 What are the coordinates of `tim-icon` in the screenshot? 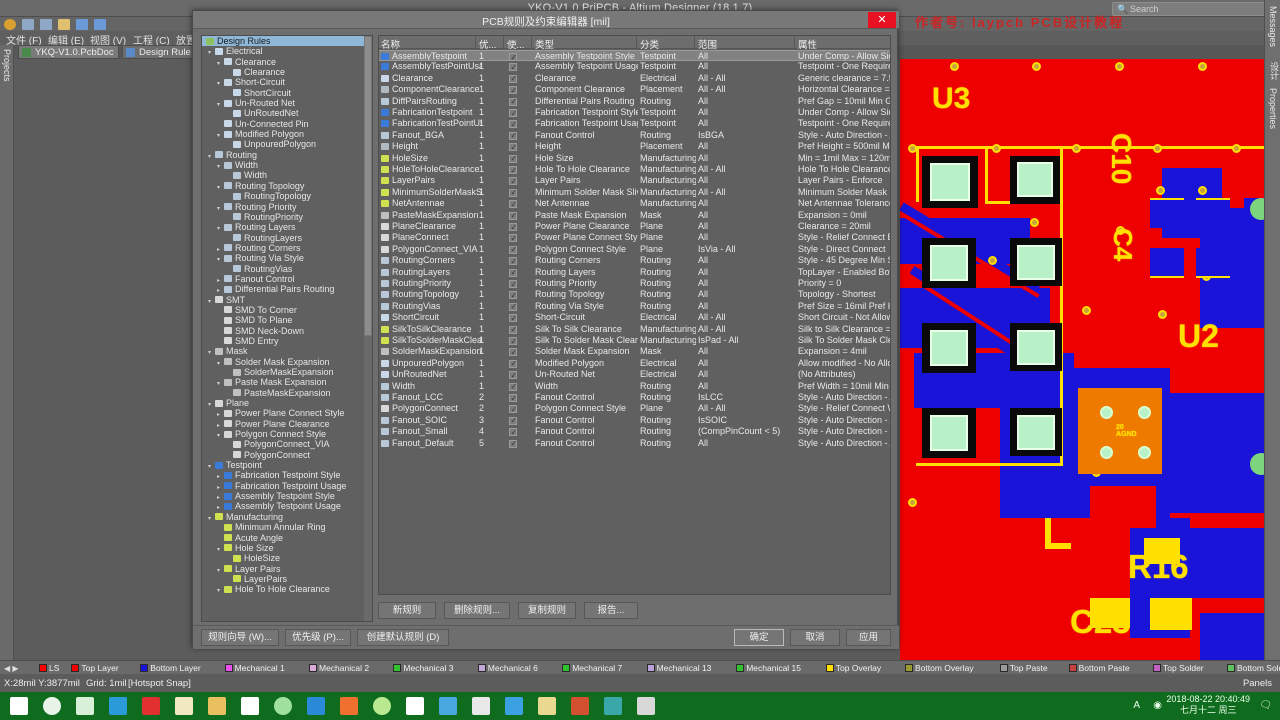 It's located at (118, 706).